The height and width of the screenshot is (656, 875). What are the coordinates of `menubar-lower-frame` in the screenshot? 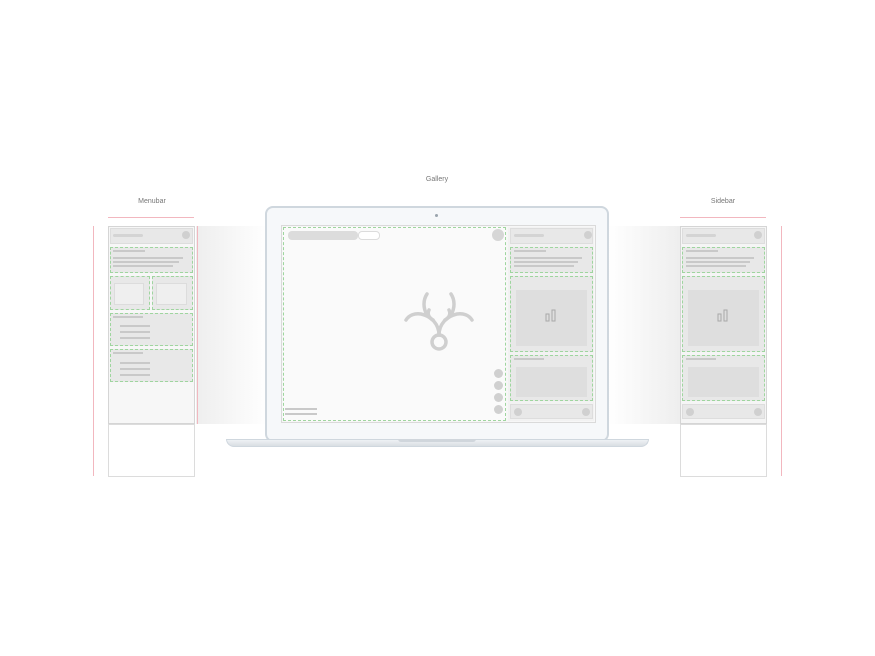 It's located at (151, 450).